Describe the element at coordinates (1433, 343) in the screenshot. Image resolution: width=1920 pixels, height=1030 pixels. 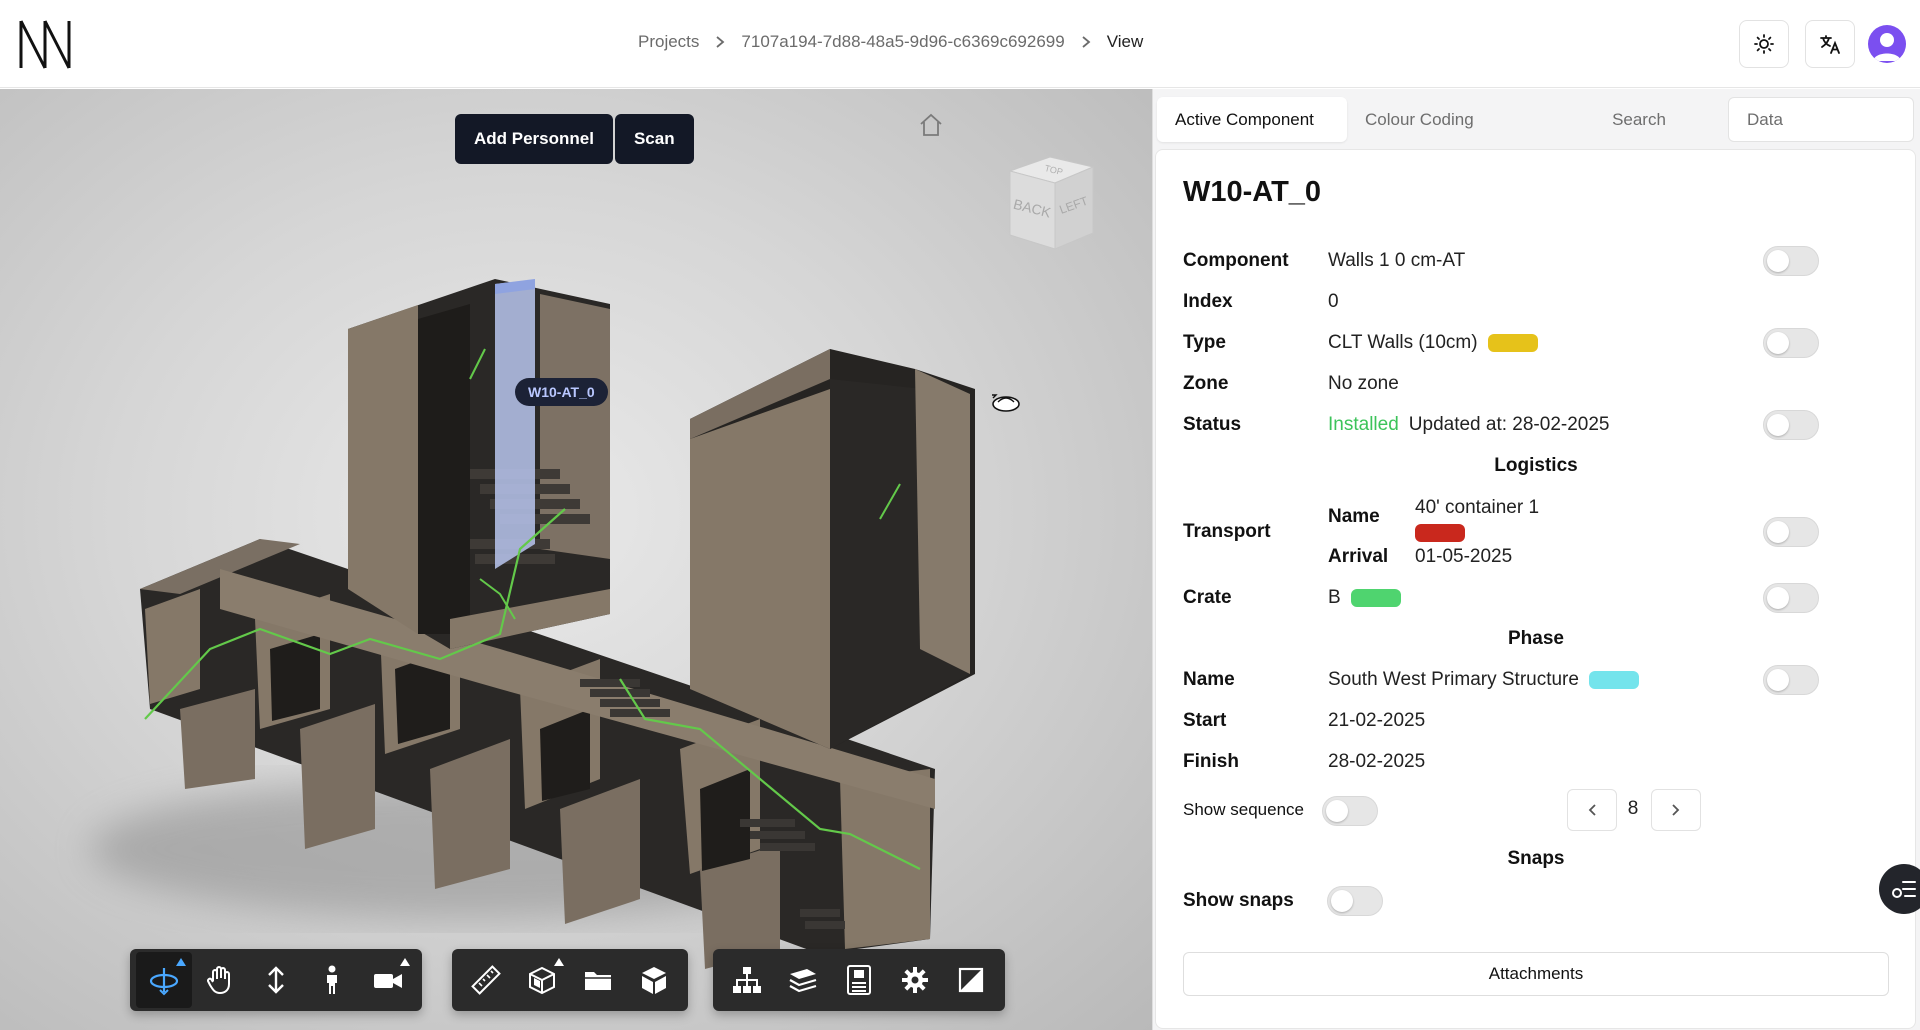
I see `type-value-row: CLT Walls (10cm)` at that location.